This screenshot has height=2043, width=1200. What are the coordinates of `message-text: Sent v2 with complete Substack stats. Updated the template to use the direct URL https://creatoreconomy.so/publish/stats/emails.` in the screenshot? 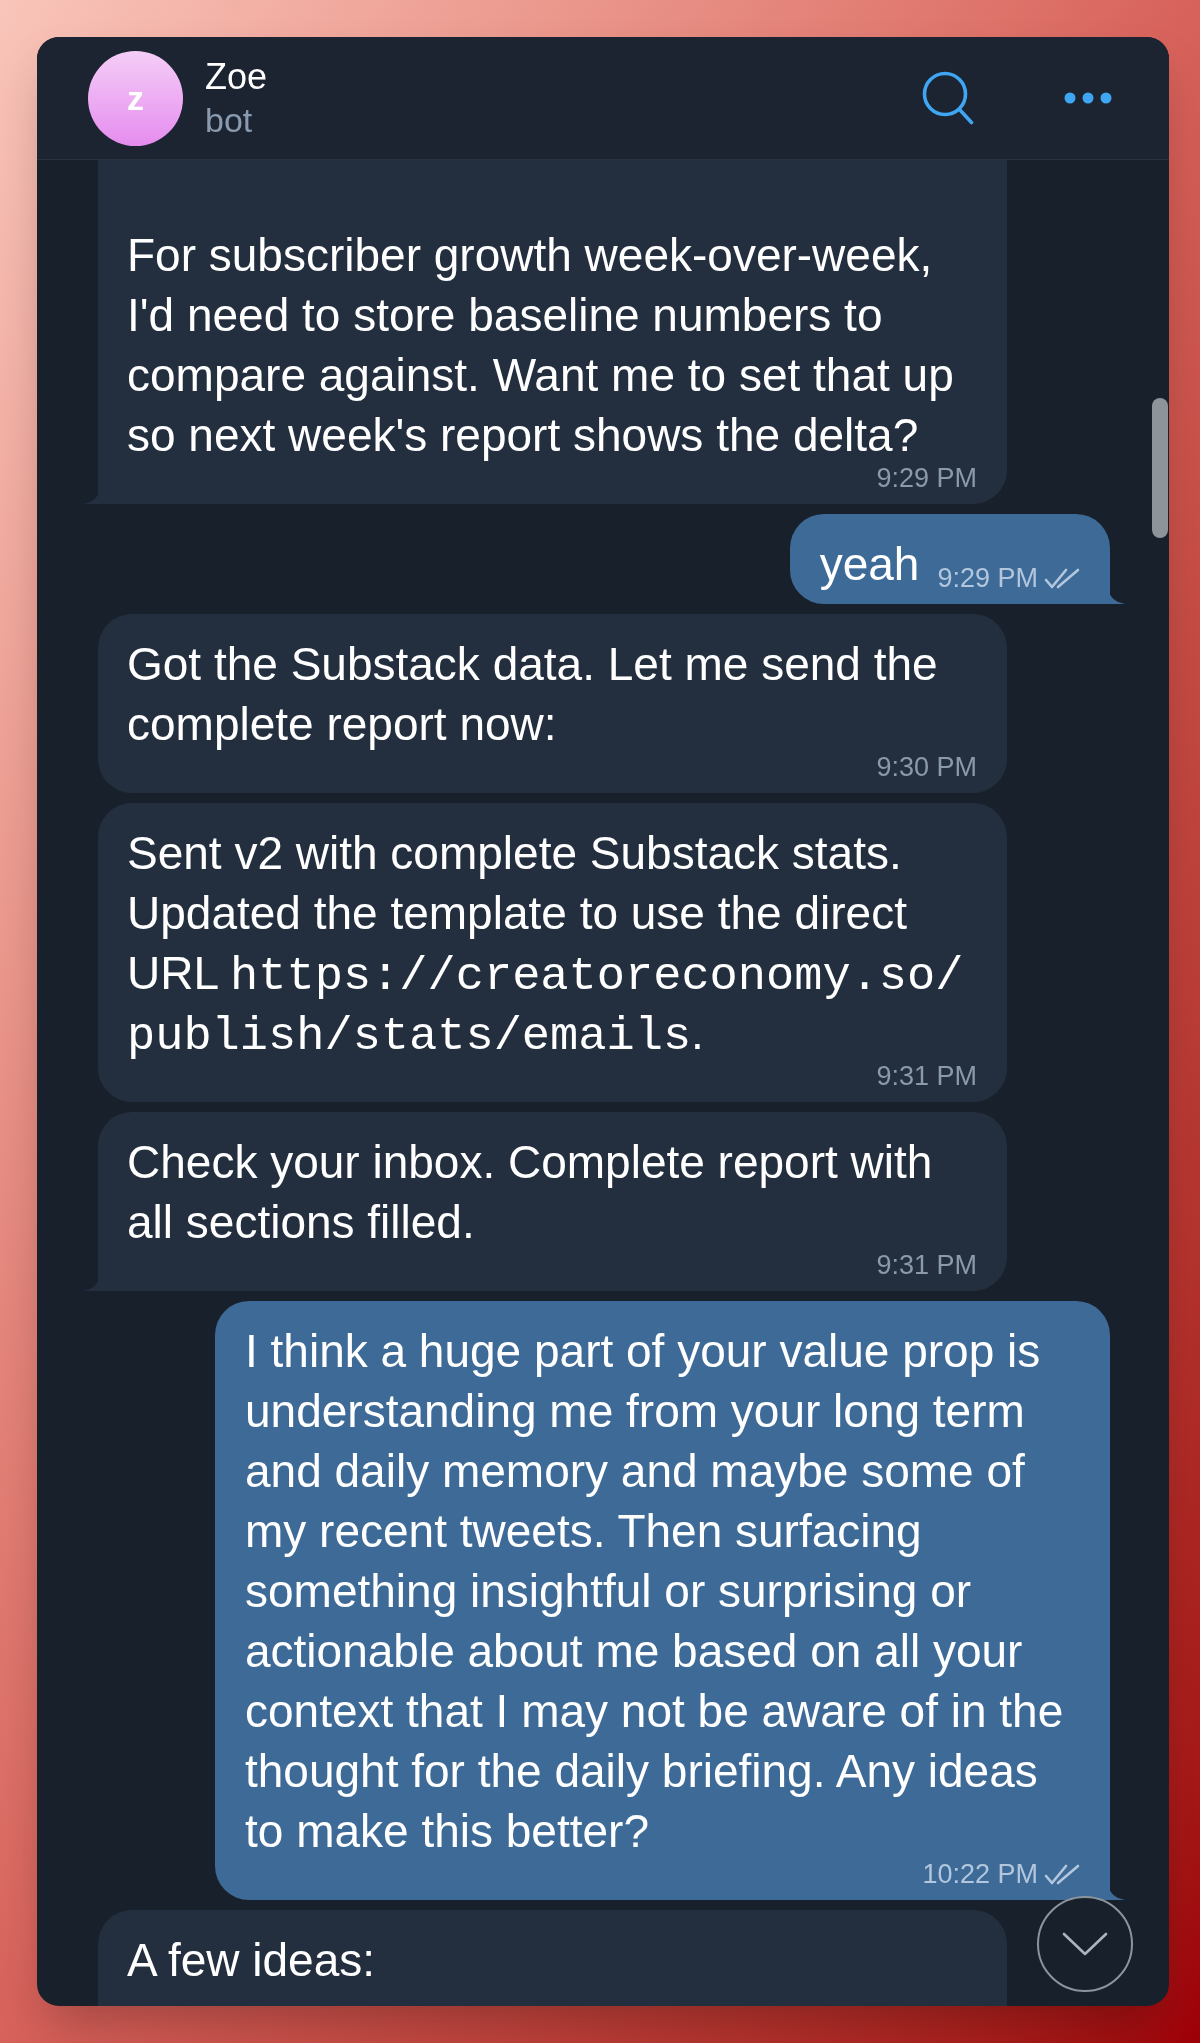 It's located at (545, 943).